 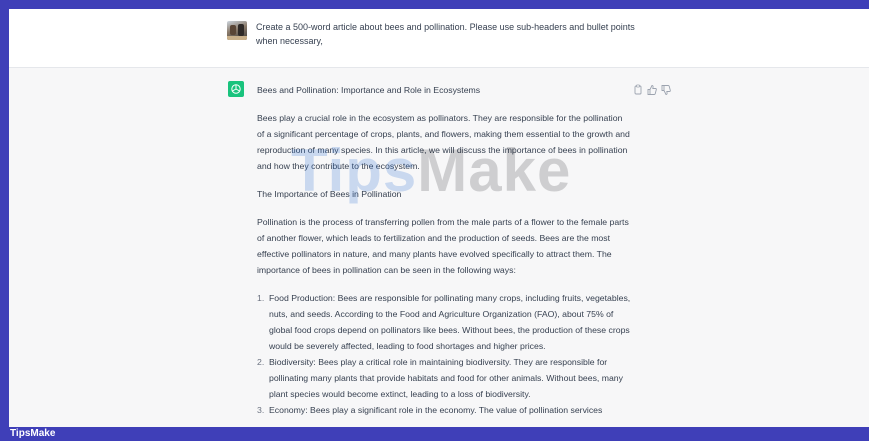 What do you see at coordinates (236, 89) in the screenshot?
I see `chatgpt-logo-icon` at bounding box center [236, 89].